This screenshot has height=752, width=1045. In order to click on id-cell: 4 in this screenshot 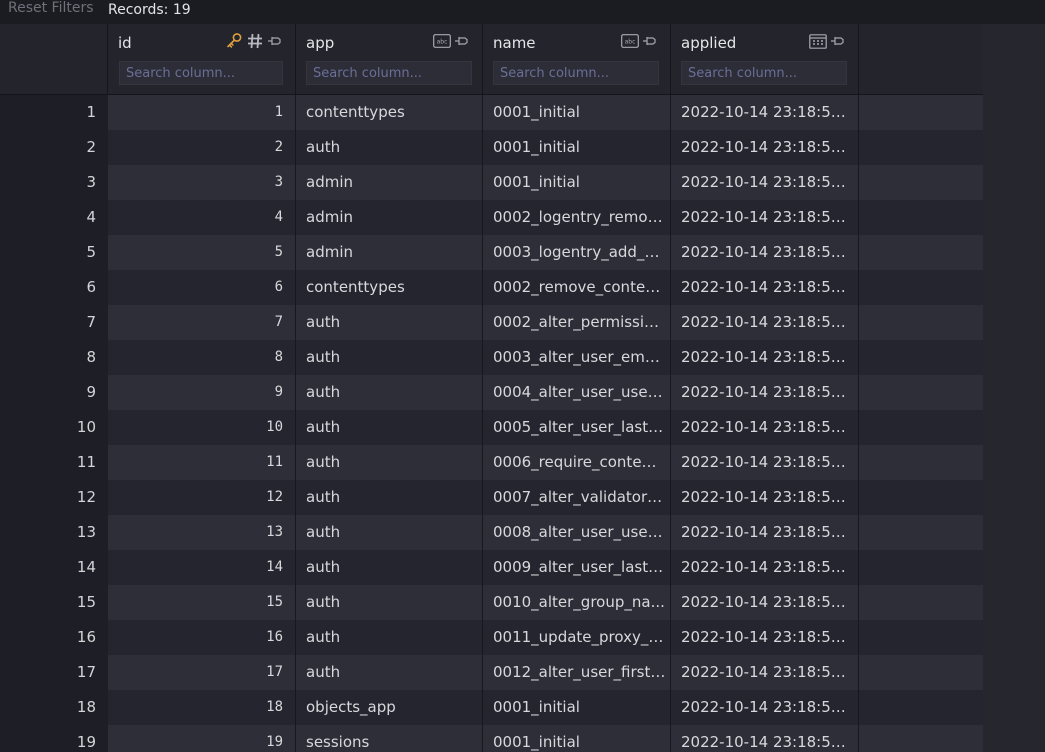, I will do `click(202, 217)`.